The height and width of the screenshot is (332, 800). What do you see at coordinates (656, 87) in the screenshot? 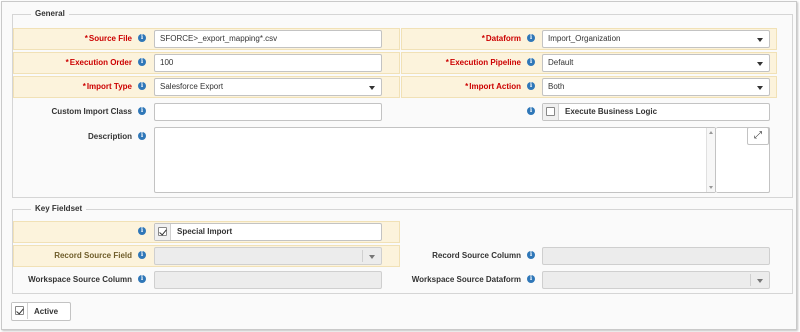
I see `import-action-select: Both` at bounding box center [656, 87].